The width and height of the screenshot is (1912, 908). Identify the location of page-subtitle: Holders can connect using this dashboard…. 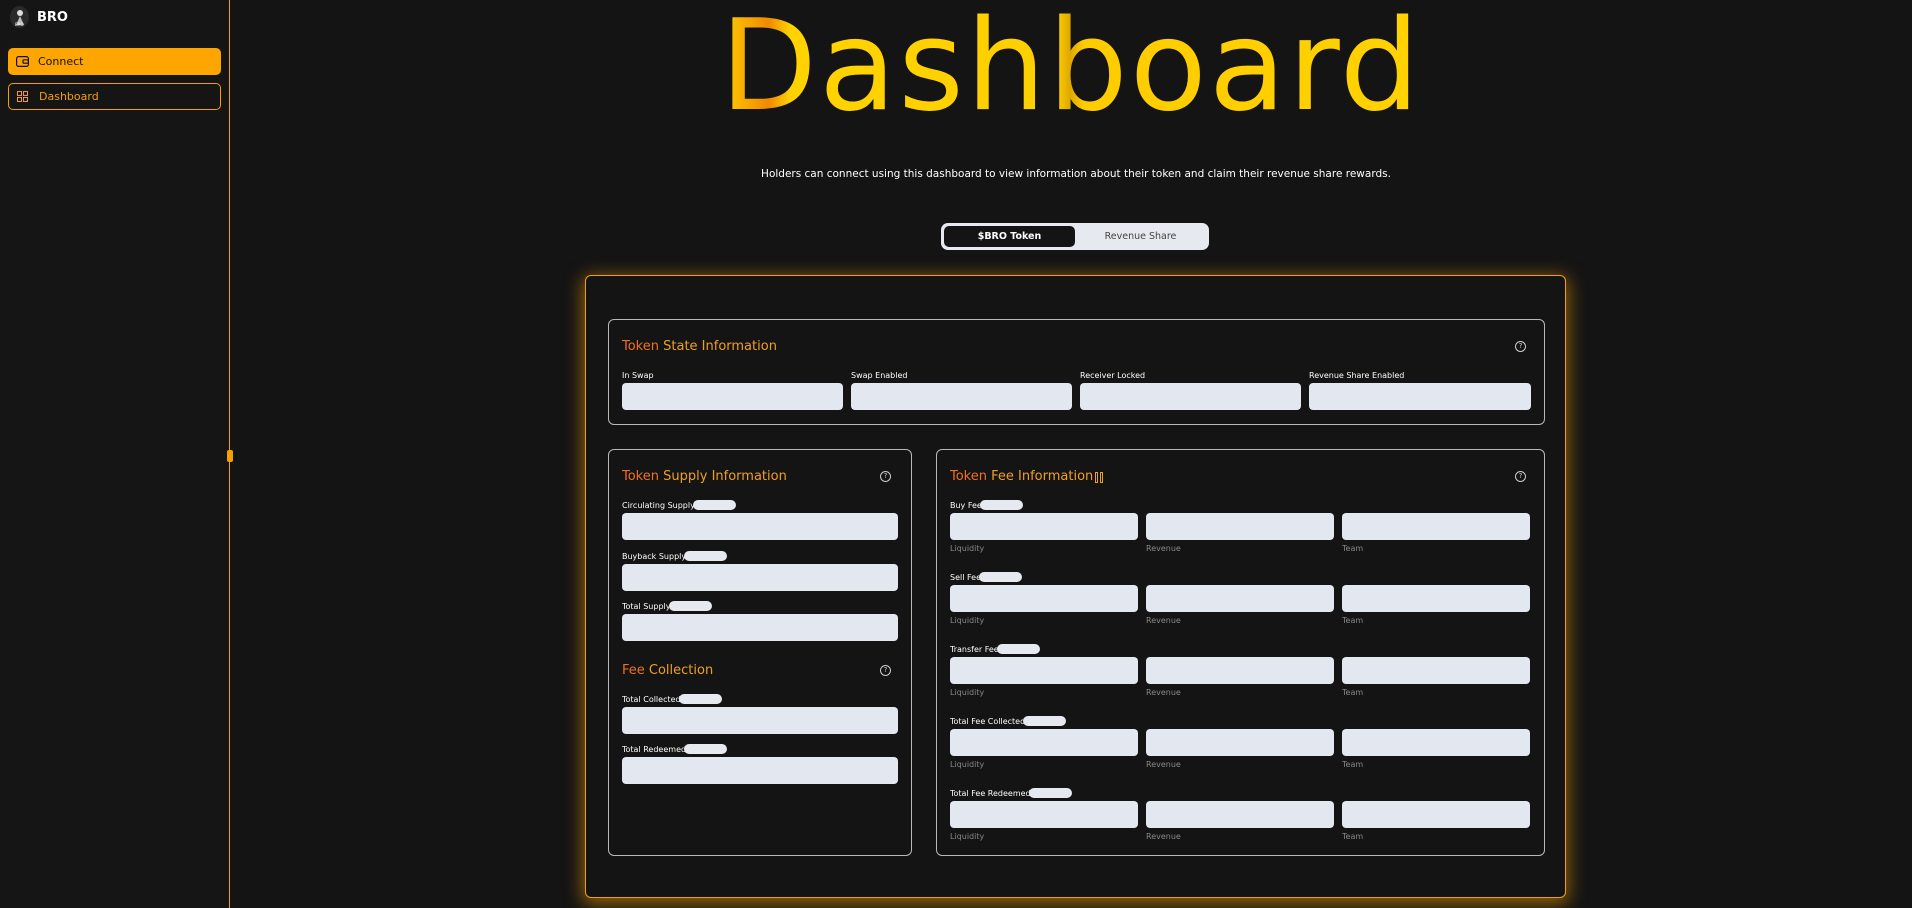
(1076, 174).